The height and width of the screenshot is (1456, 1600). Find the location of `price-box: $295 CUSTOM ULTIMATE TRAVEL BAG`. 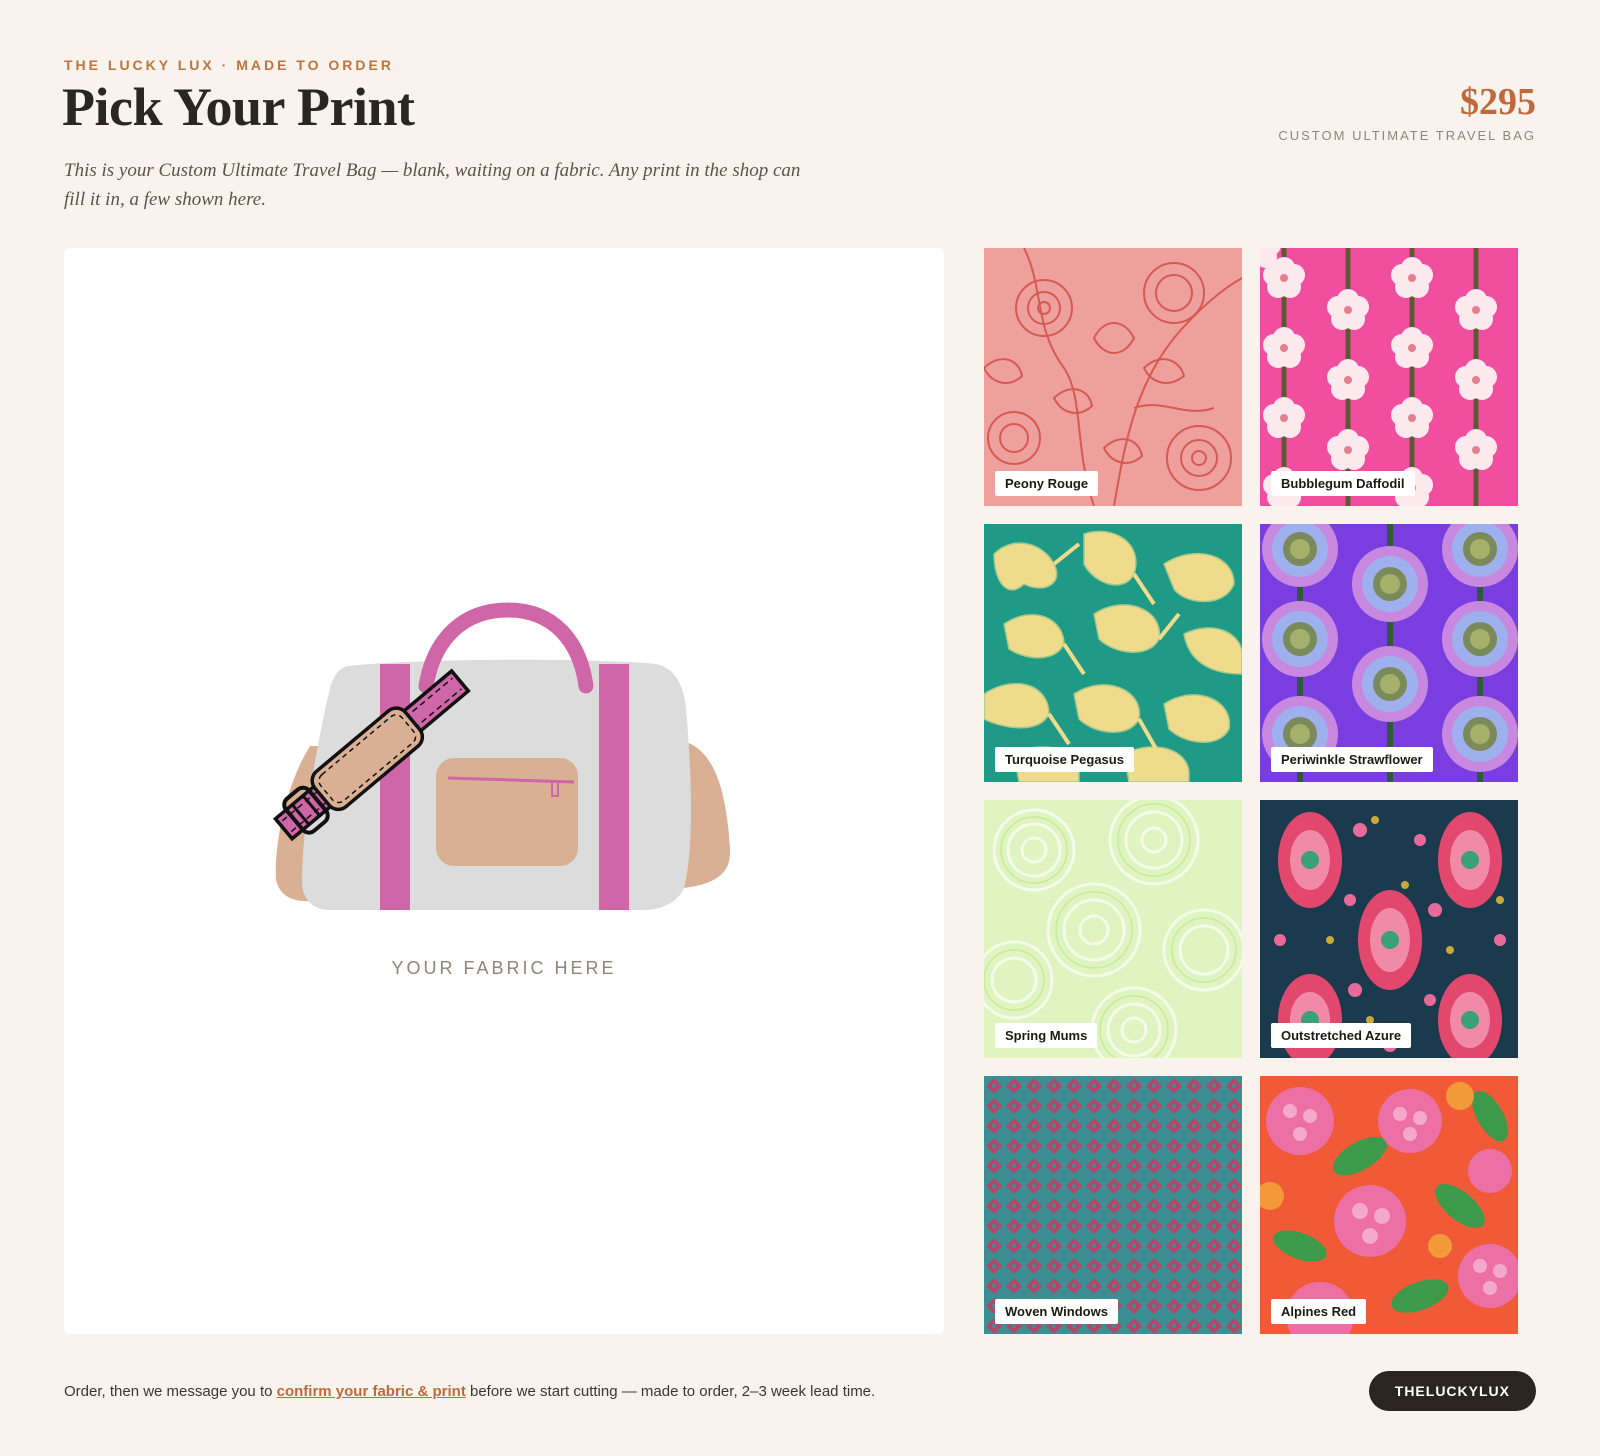

price-box: $295 CUSTOM ULTIMATE TRAVEL BAG is located at coordinates (1407, 111).